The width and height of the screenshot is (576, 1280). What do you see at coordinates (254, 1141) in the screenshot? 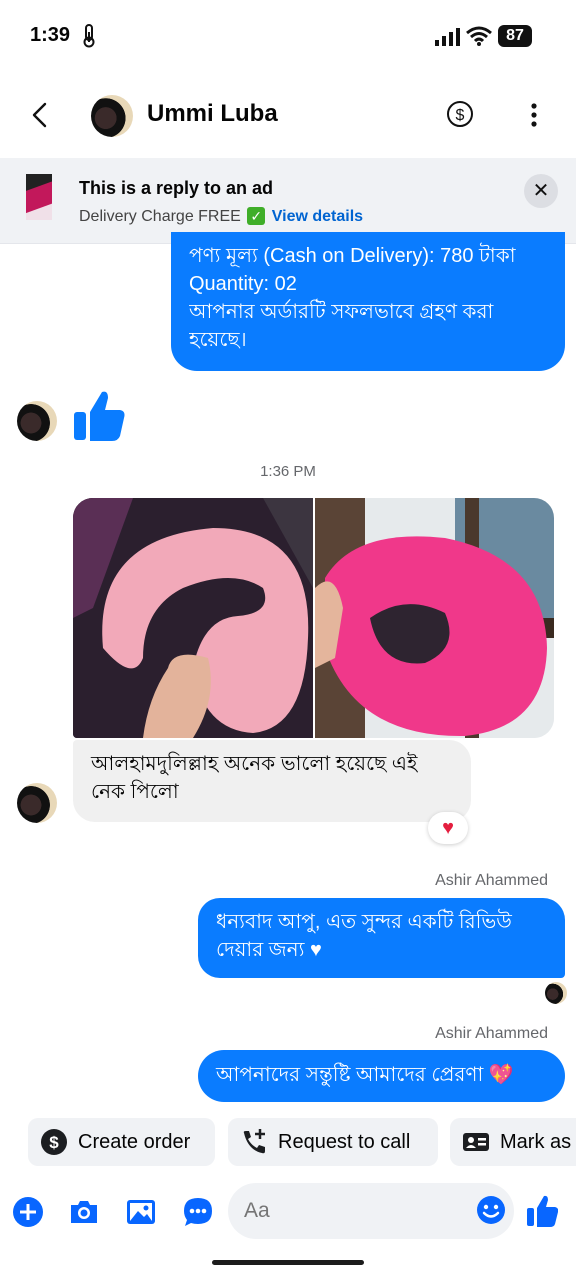
I see `phone-plus-icon` at bounding box center [254, 1141].